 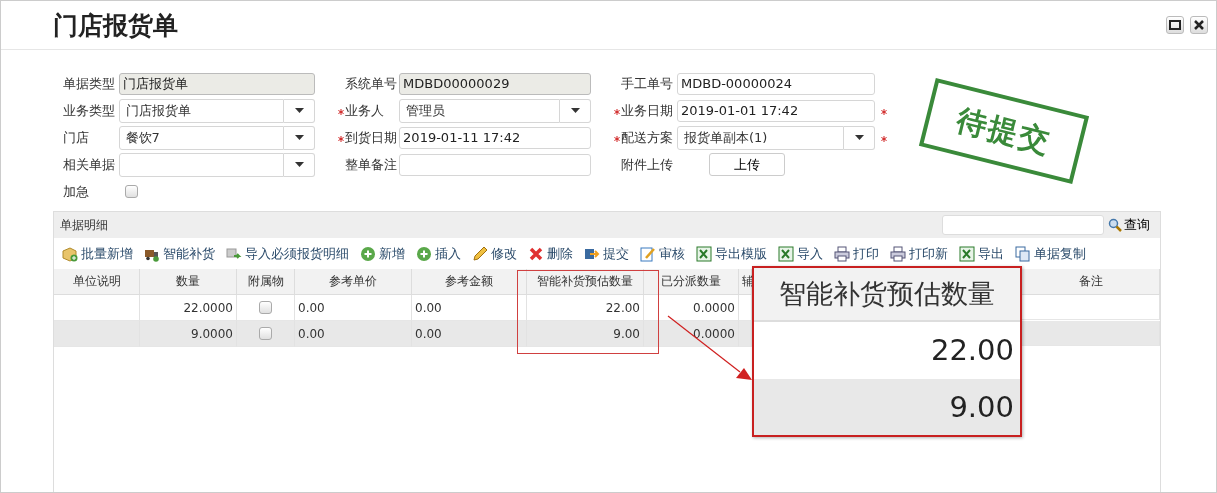 I want to click on column-header: 参考金额, so click(x=469, y=282).